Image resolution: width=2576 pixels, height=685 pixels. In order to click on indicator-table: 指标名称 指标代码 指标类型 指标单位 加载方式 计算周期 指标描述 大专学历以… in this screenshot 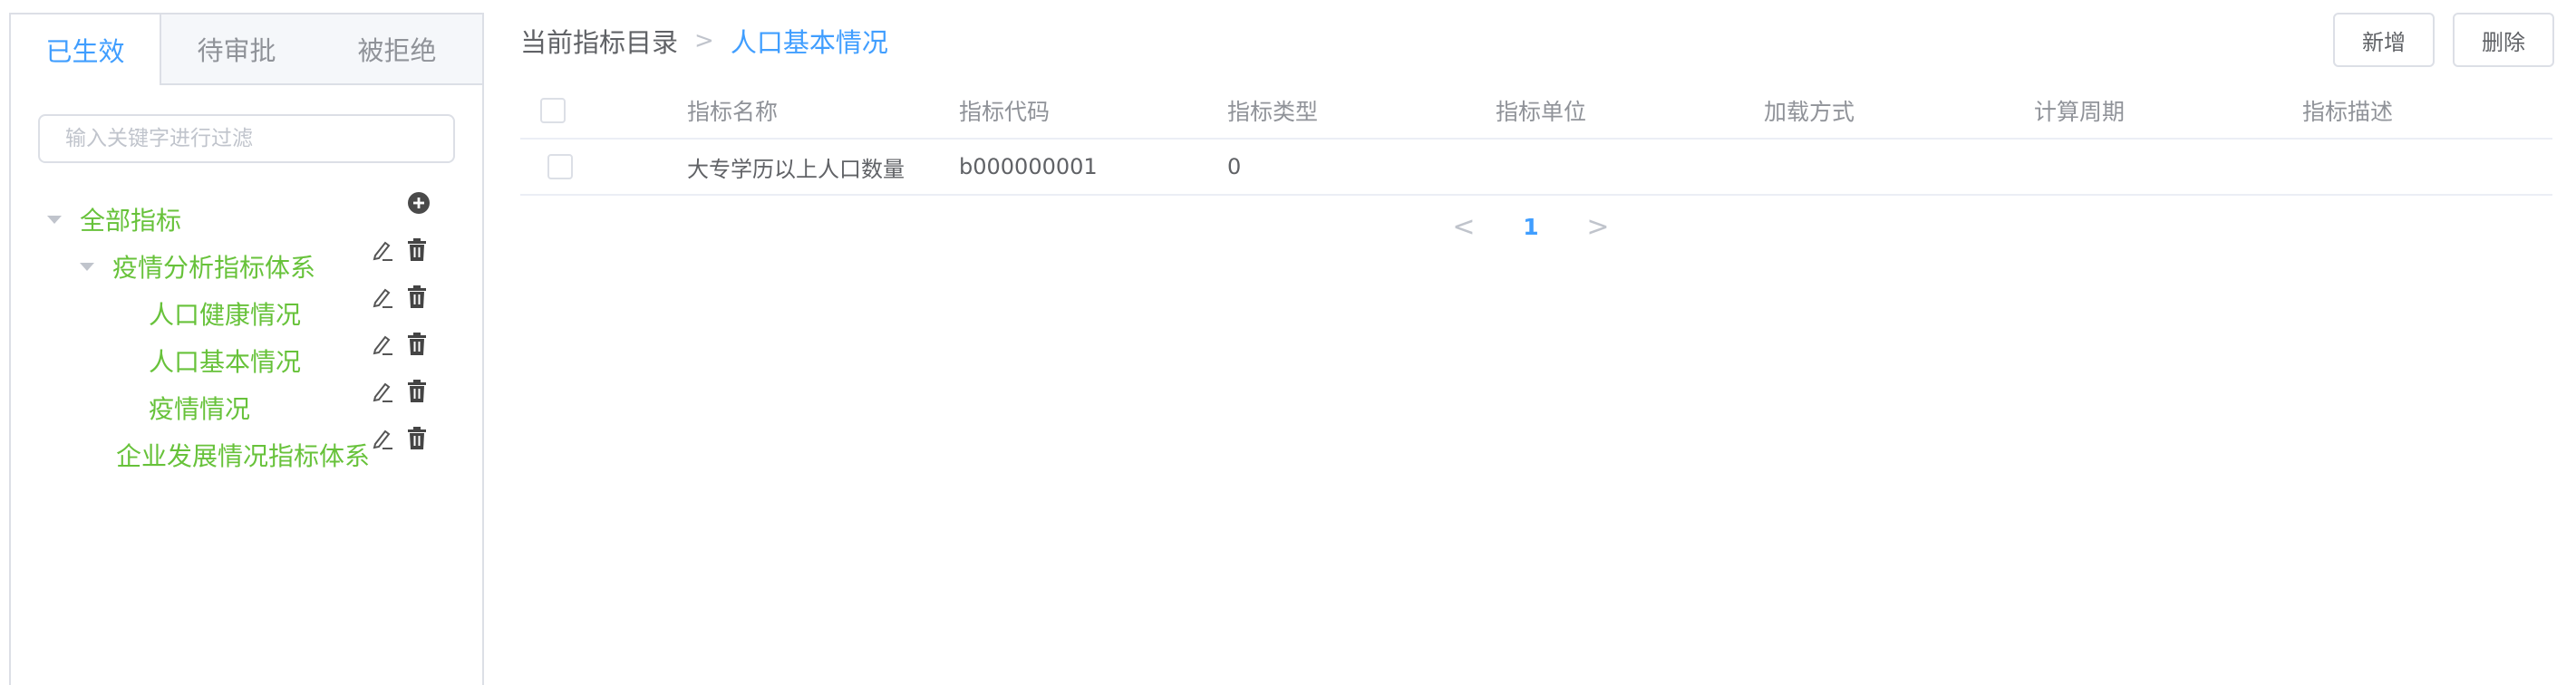, I will do `click(1536, 139)`.